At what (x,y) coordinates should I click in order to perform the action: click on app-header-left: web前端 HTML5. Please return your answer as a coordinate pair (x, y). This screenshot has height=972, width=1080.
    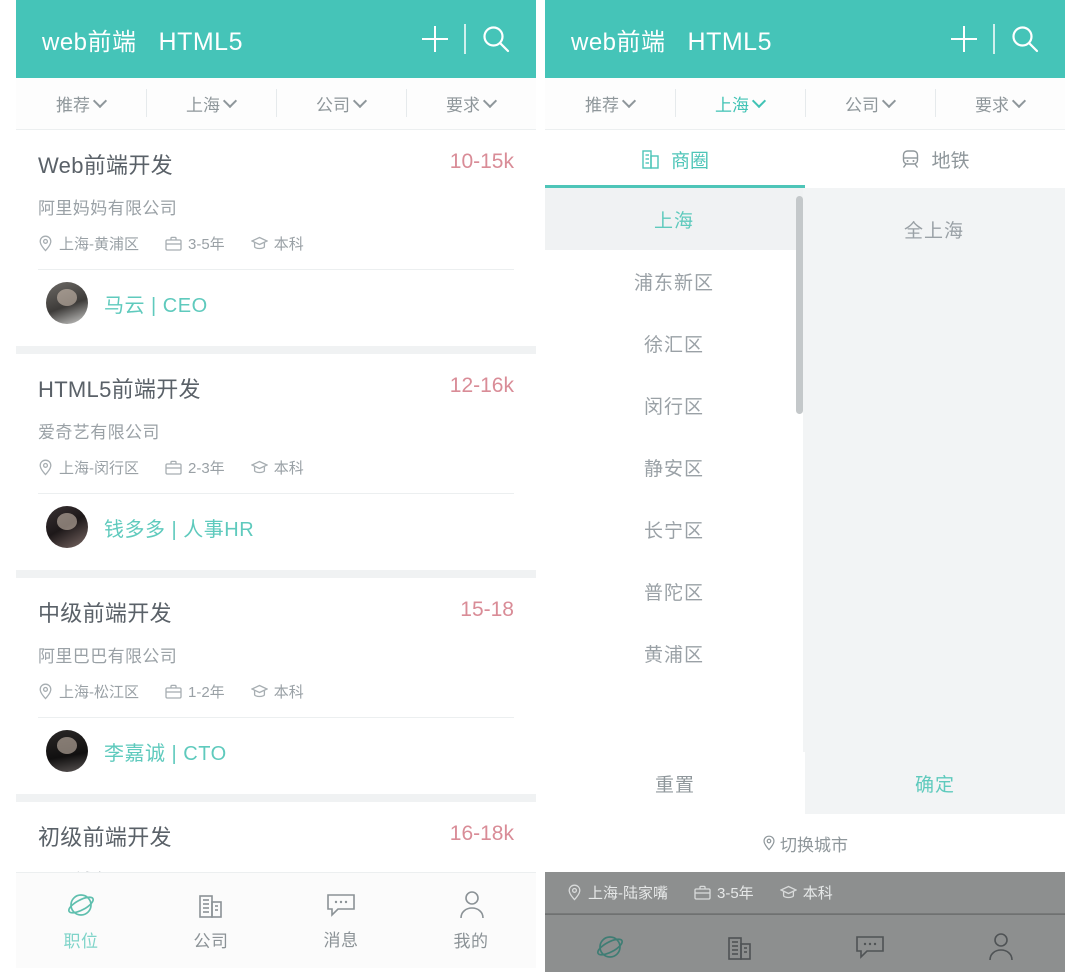
    Looking at the image, I should click on (276, 39).